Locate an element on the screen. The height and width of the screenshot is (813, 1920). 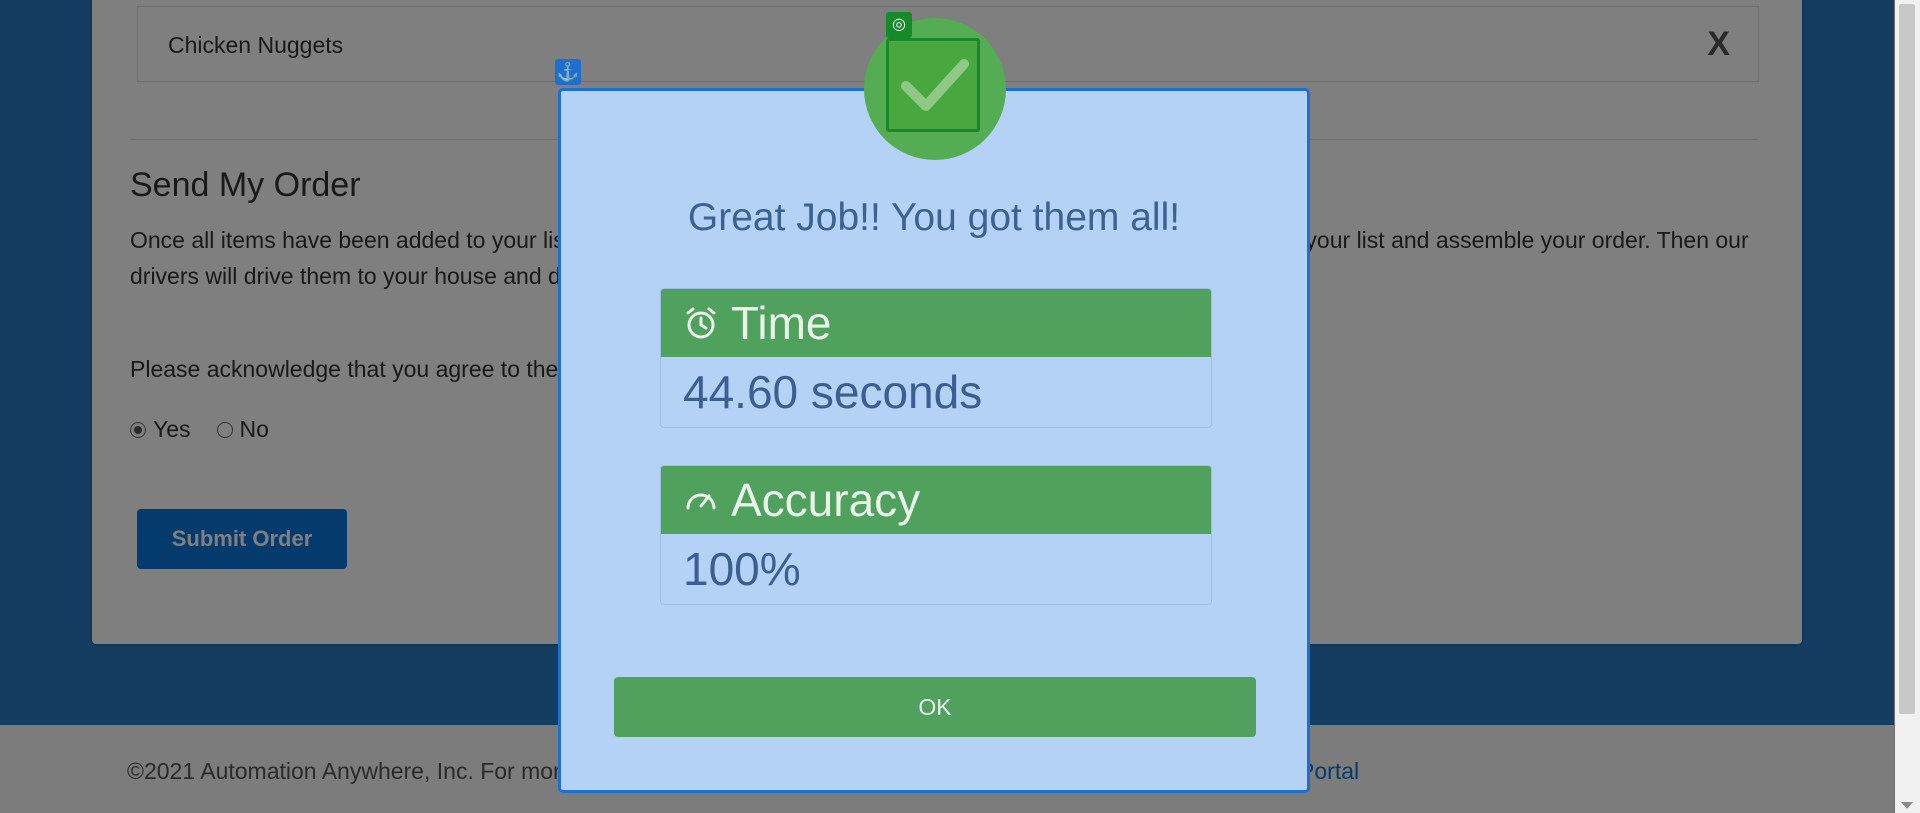
time-panel-header: Time is located at coordinates (936, 323).